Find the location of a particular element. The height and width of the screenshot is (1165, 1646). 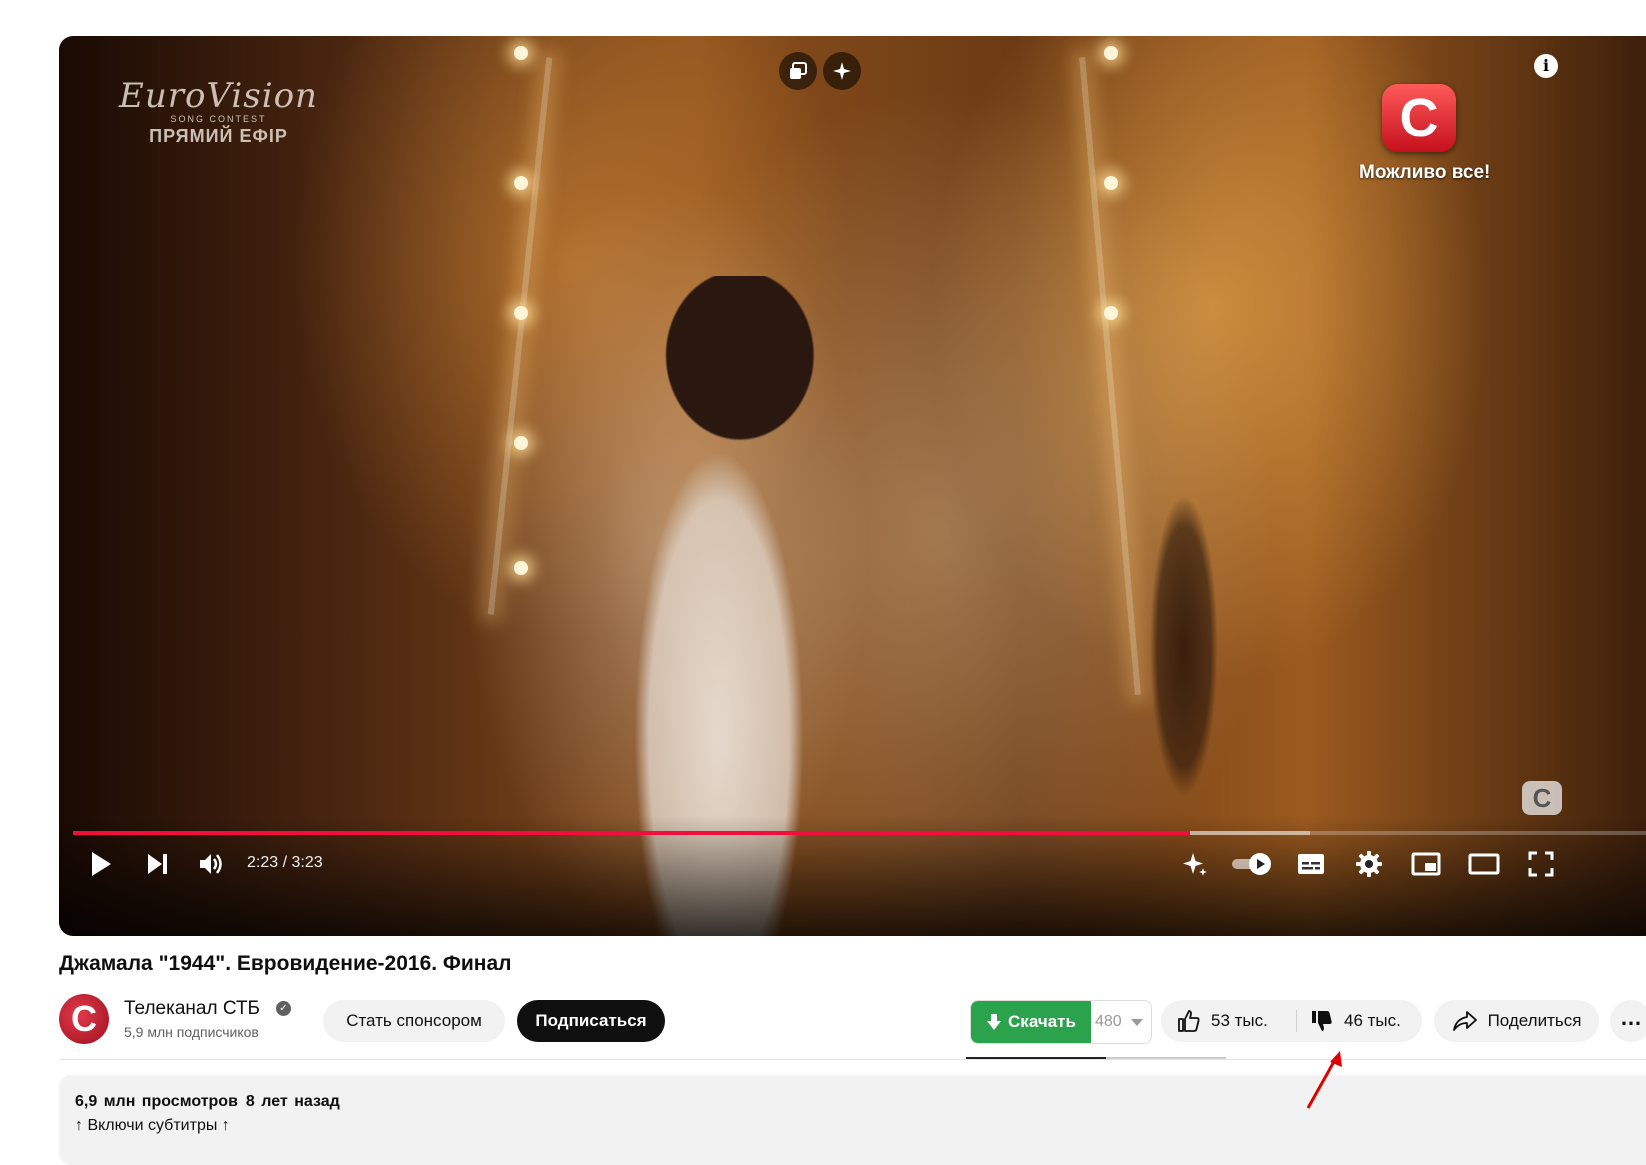

share-button: Поделиться is located at coordinates (1516, 1021).